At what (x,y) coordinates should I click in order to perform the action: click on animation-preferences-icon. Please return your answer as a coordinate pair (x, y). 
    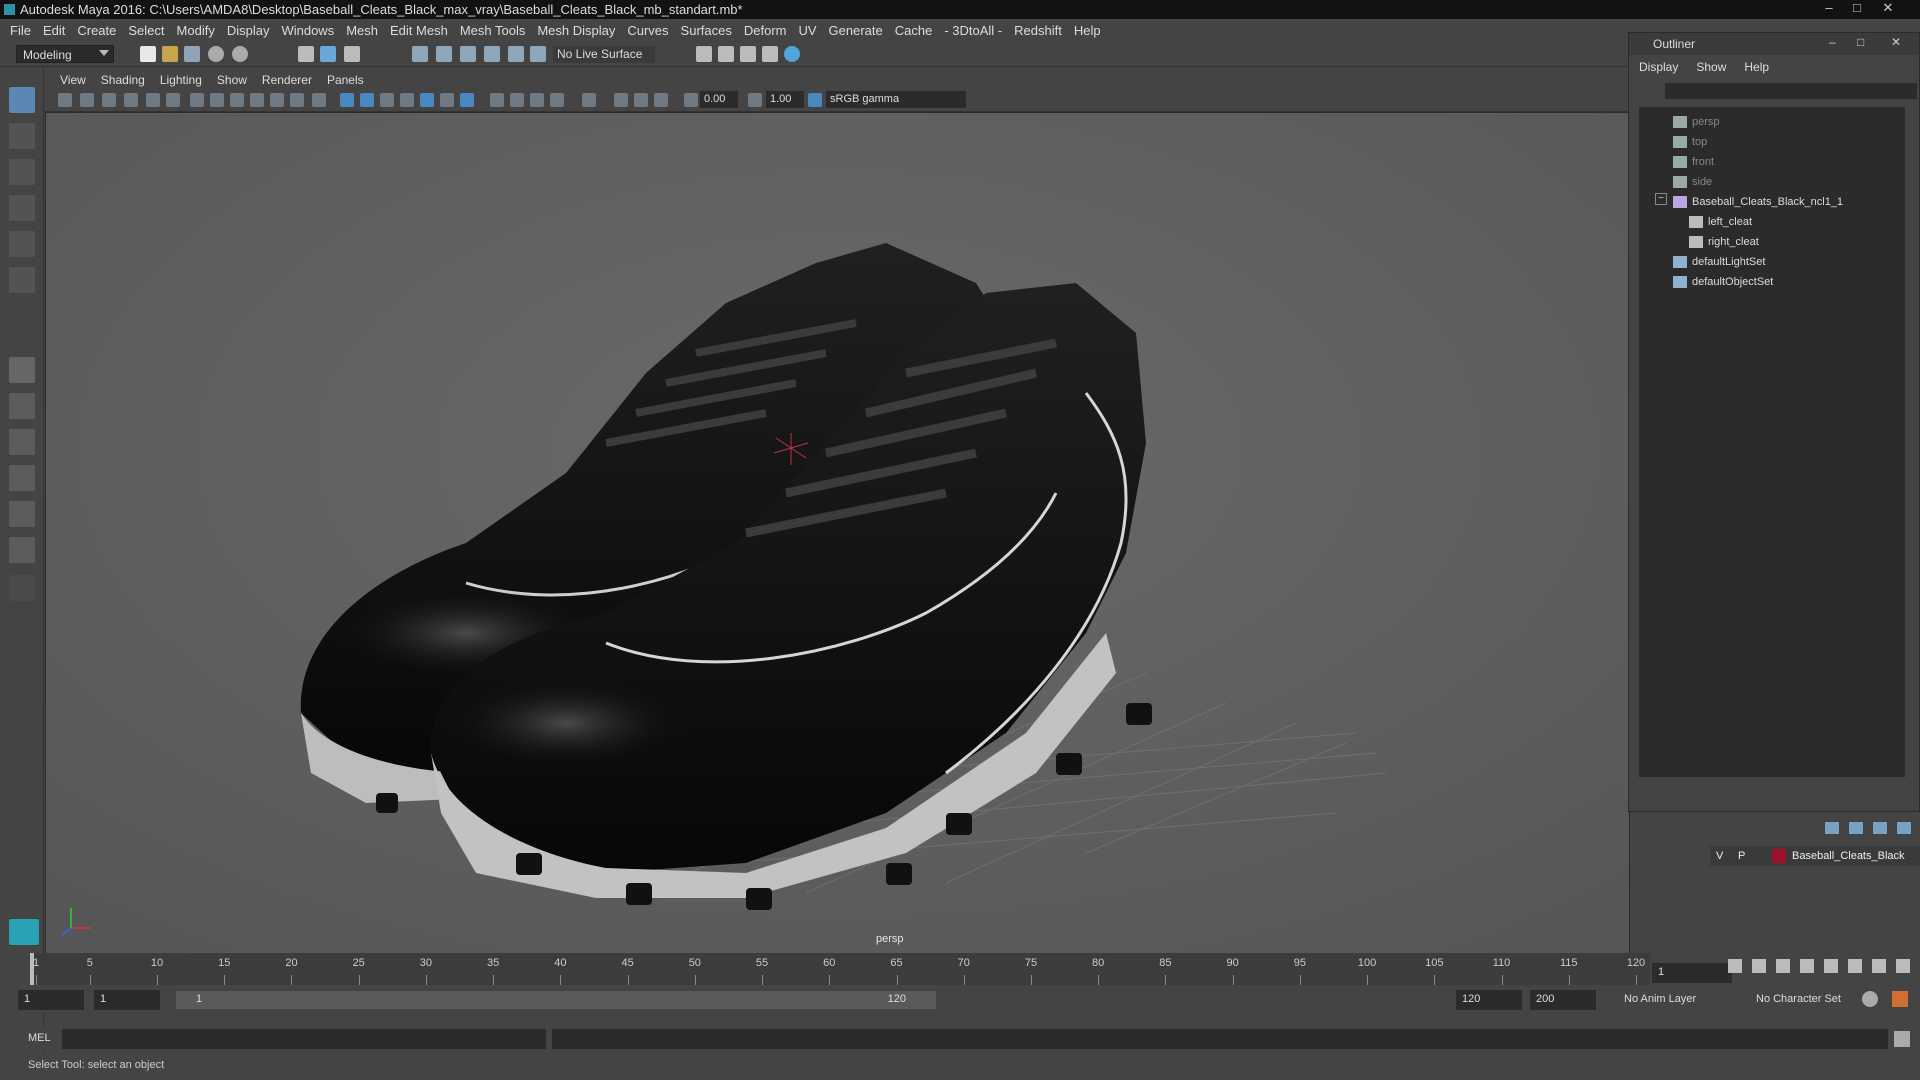
    Looking at the image, I should click on (1900, 999).